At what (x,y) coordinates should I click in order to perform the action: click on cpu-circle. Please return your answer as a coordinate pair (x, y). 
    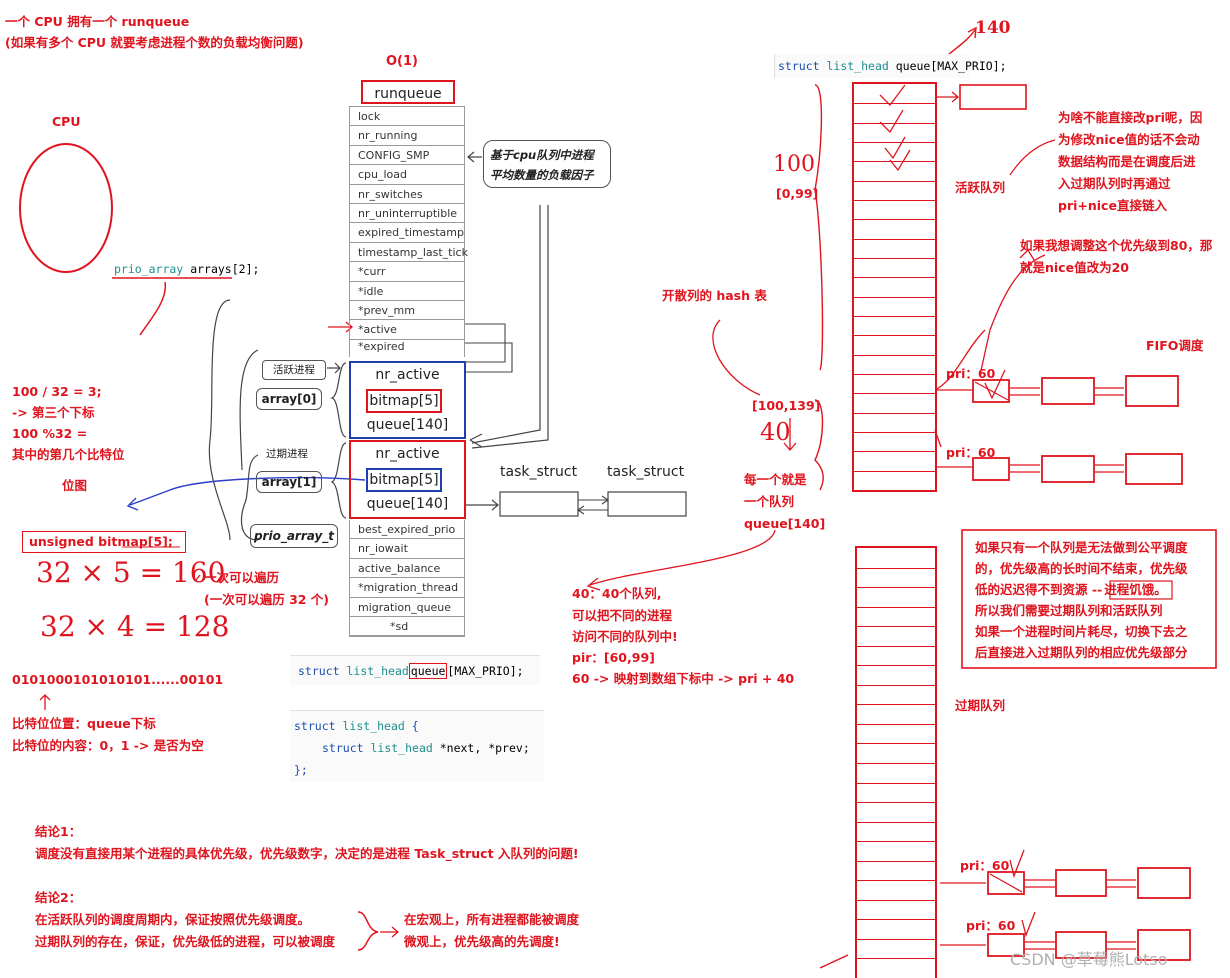
    Looking at the image, I should click on (66, 208).